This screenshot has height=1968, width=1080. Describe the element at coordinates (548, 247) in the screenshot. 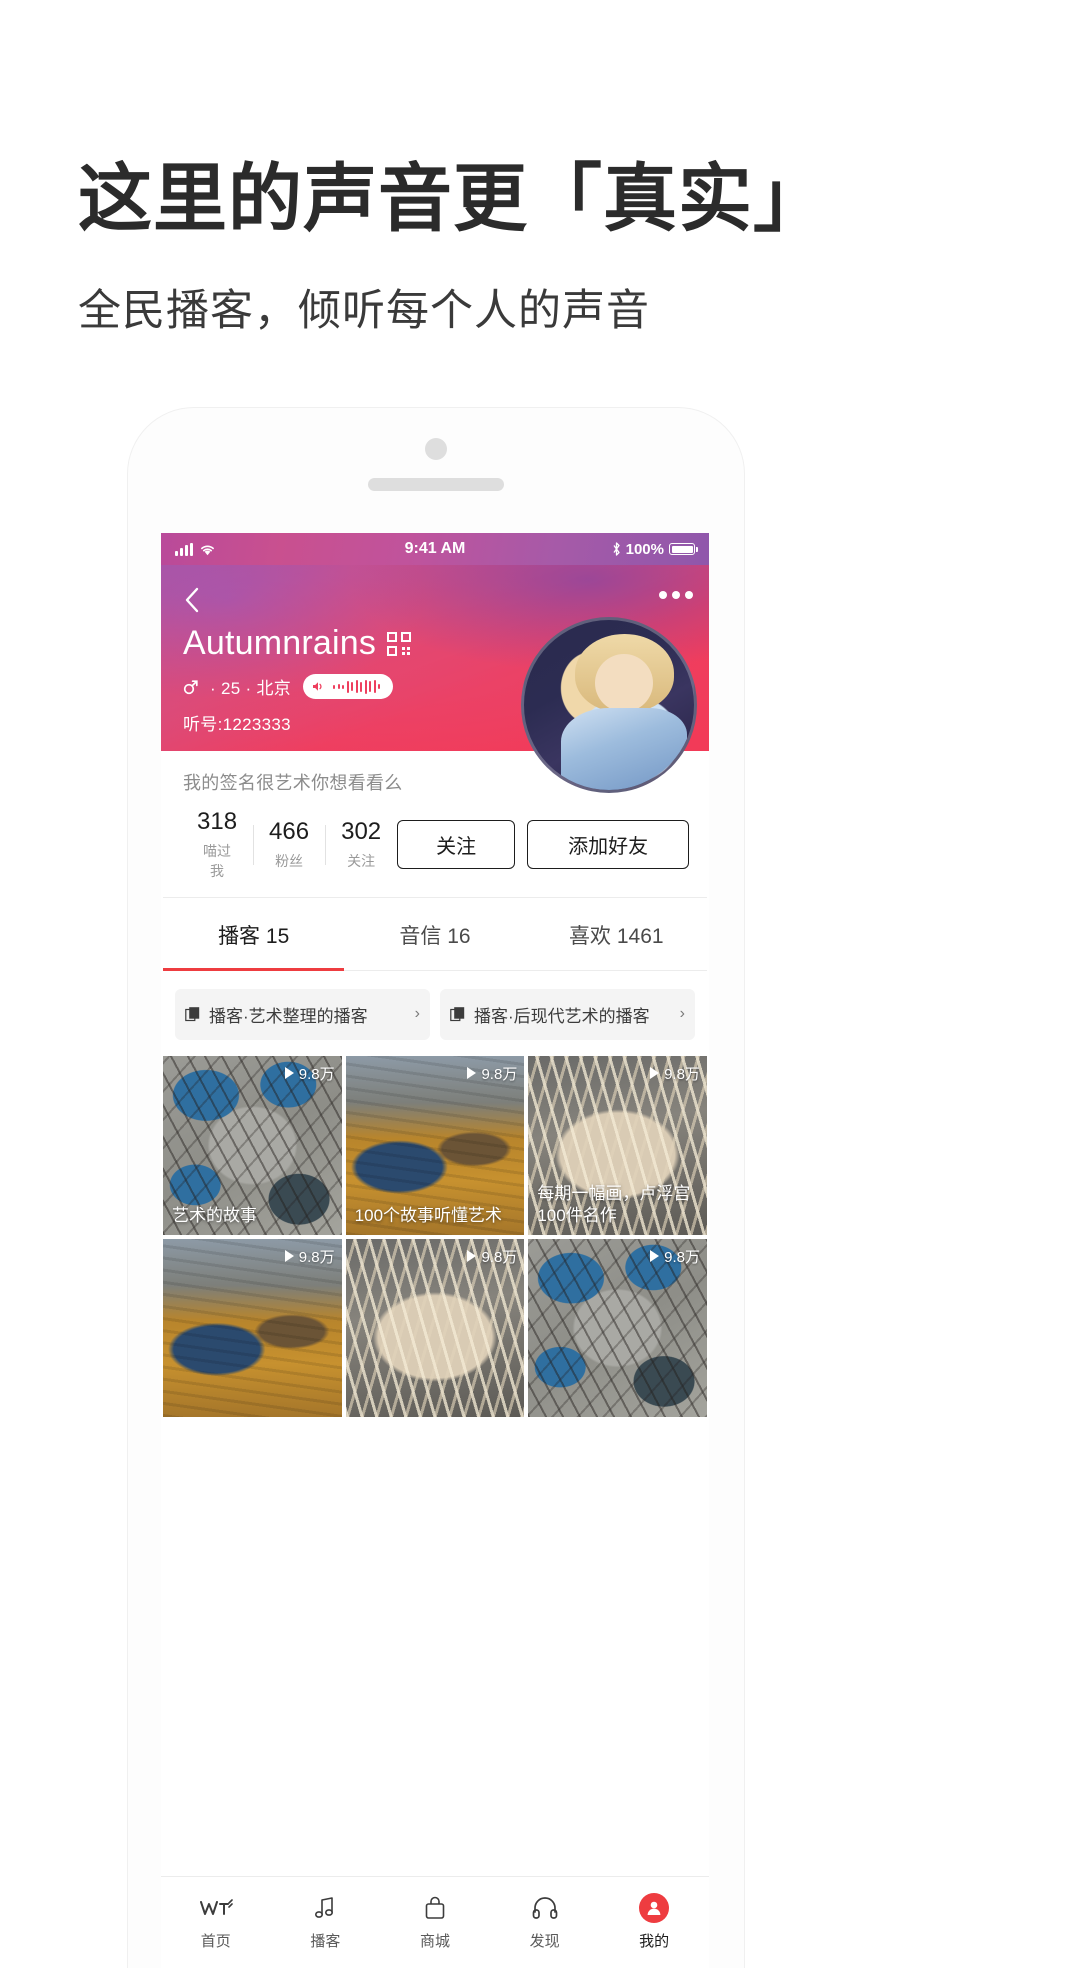

I see `promo-copy: 这里的声音更「真实」 全民播客，倾听每个人的声音` at that location.